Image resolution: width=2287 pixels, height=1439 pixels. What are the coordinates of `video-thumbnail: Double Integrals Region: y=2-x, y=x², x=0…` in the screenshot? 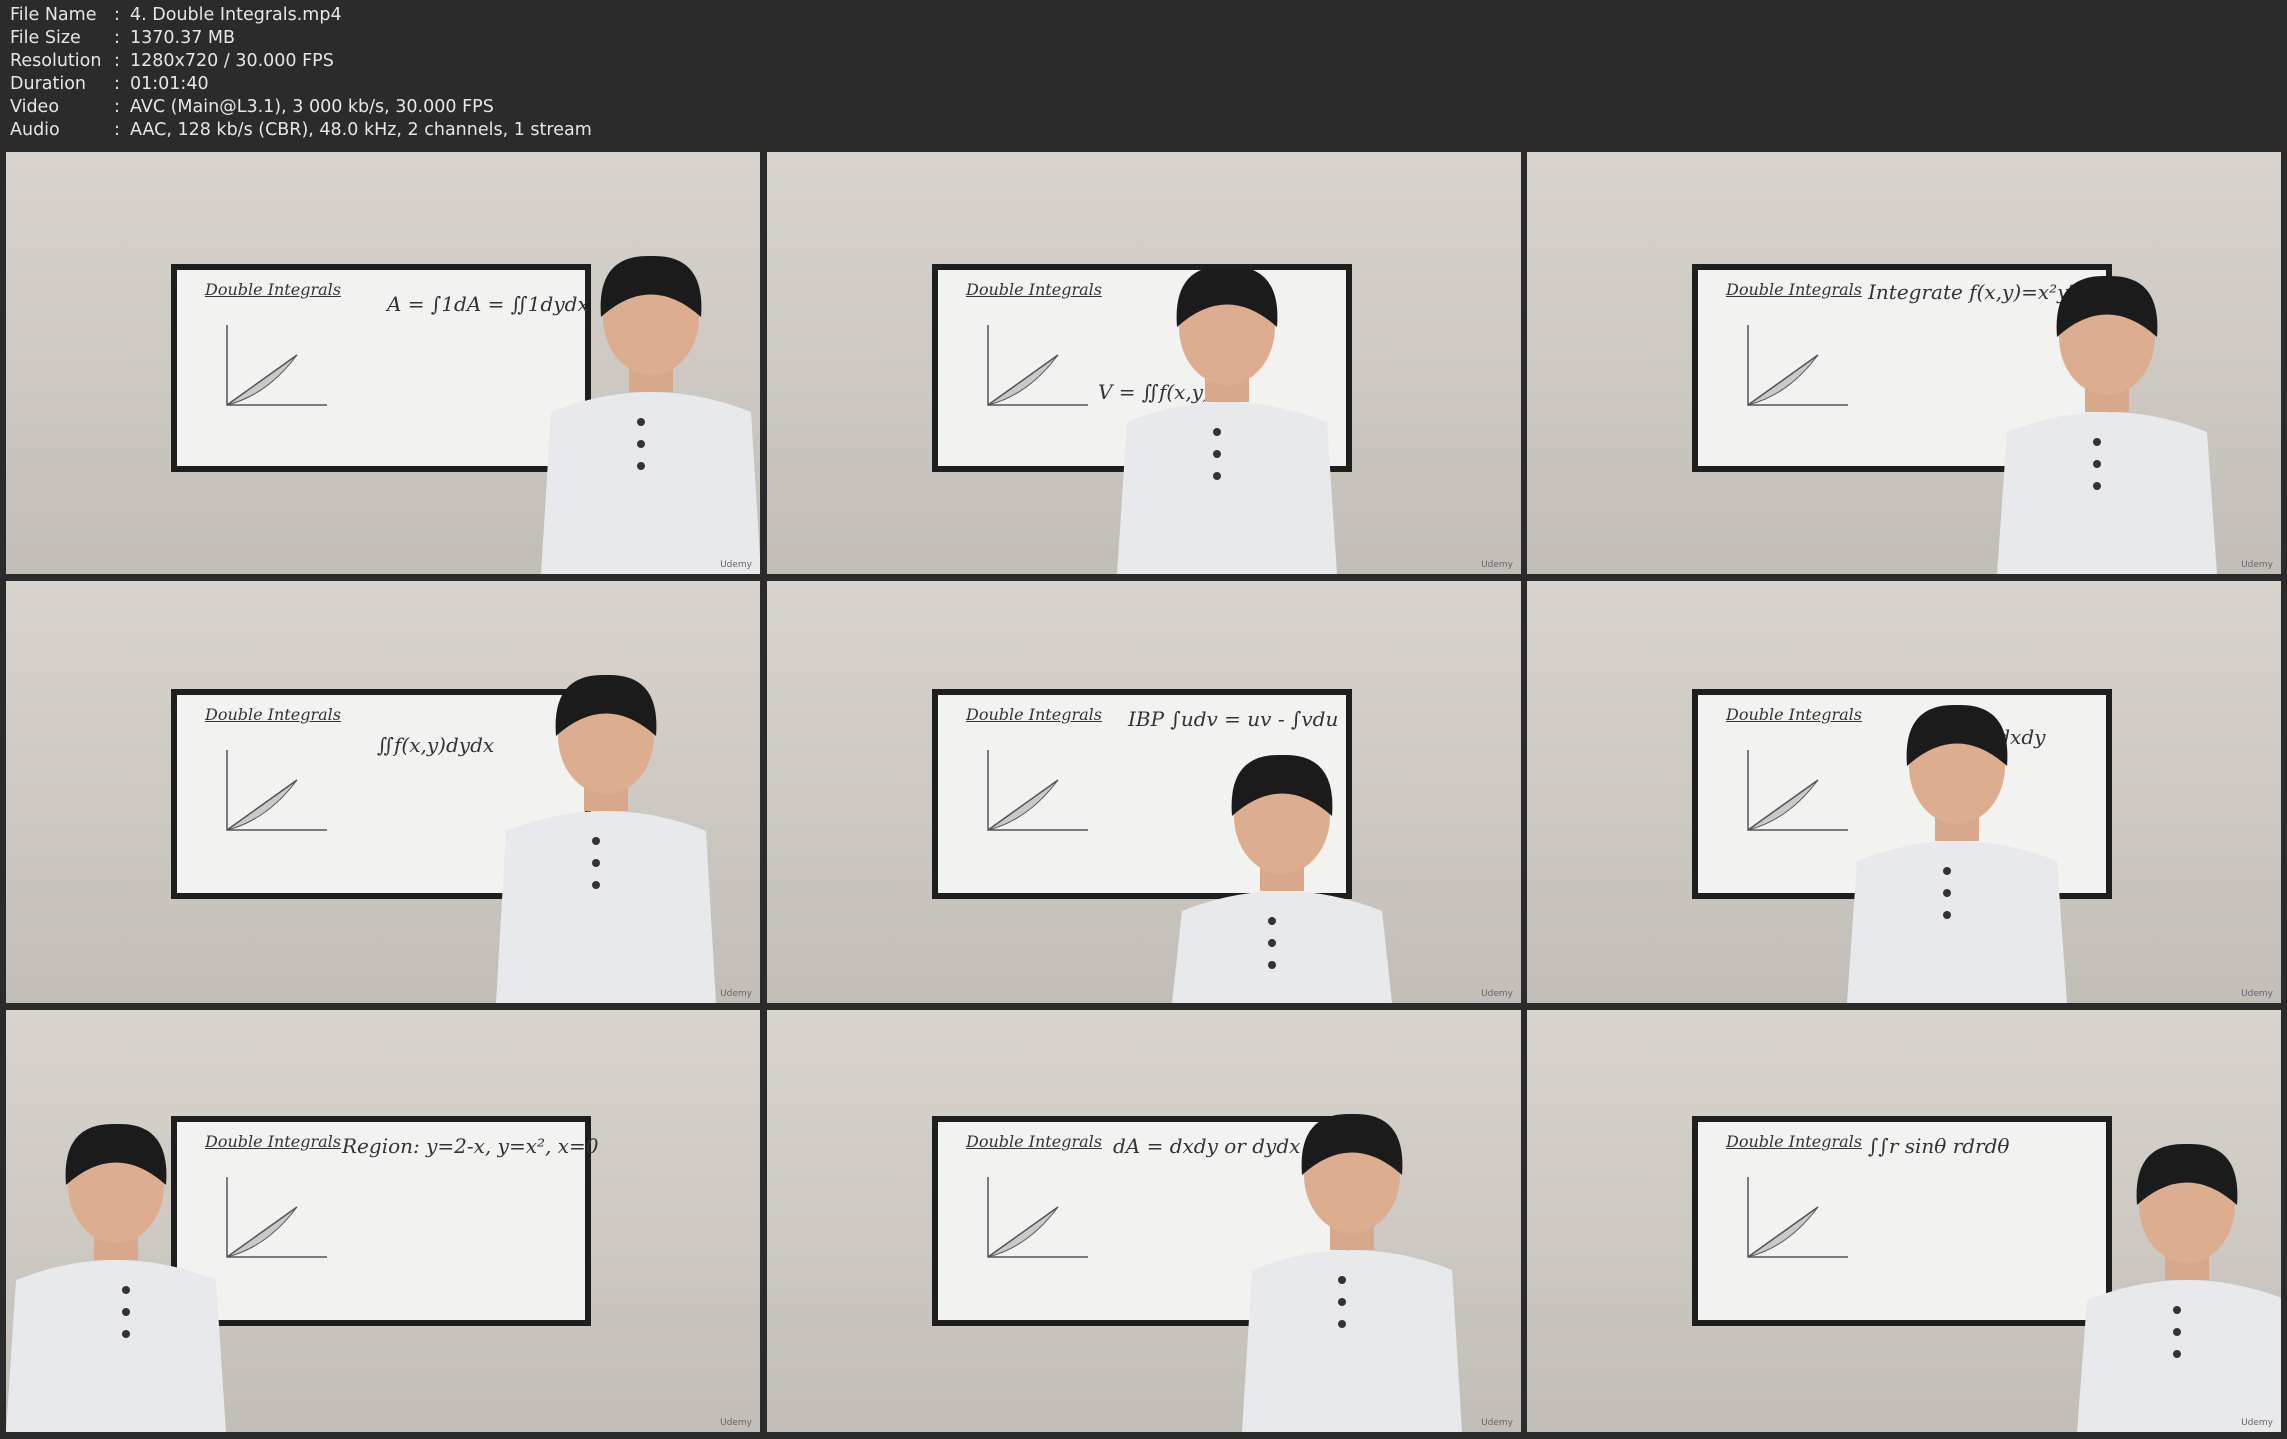 It's located at (383, 1221).